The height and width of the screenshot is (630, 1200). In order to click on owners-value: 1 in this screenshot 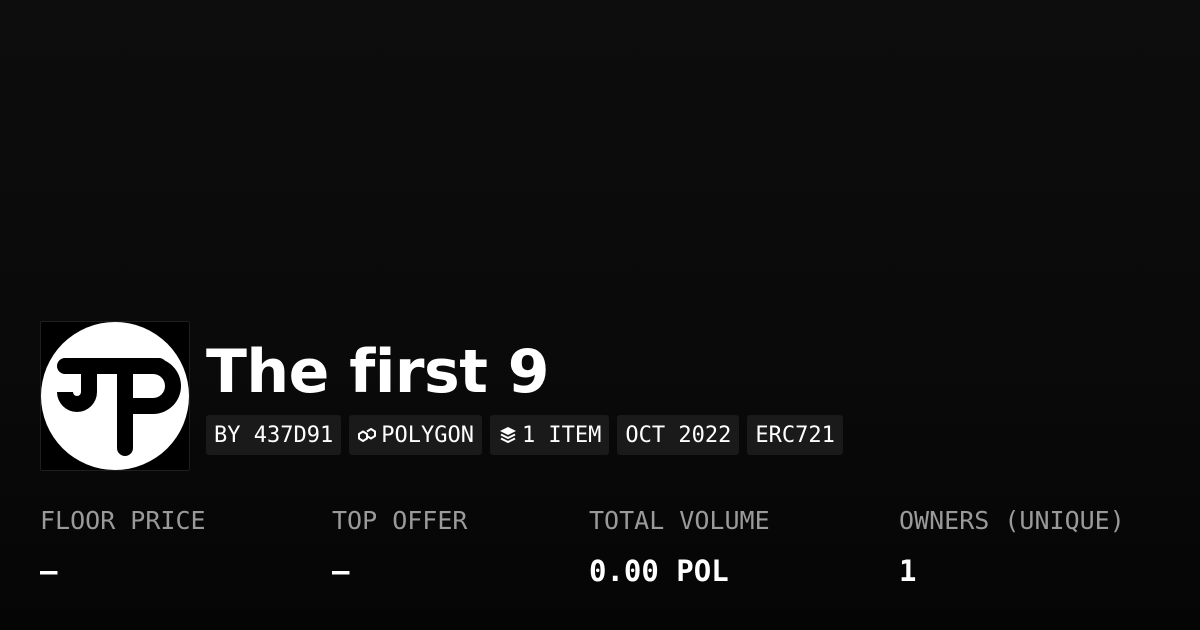, I will do `click(908, 571)`.